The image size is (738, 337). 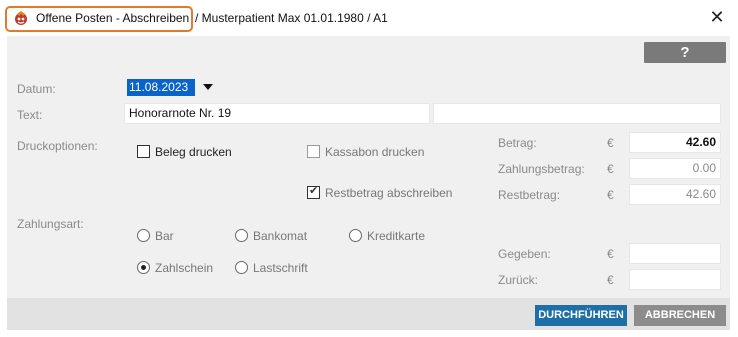 I want to click on restbetrag-label: Restbetrag:, so click(x=529, y=195).